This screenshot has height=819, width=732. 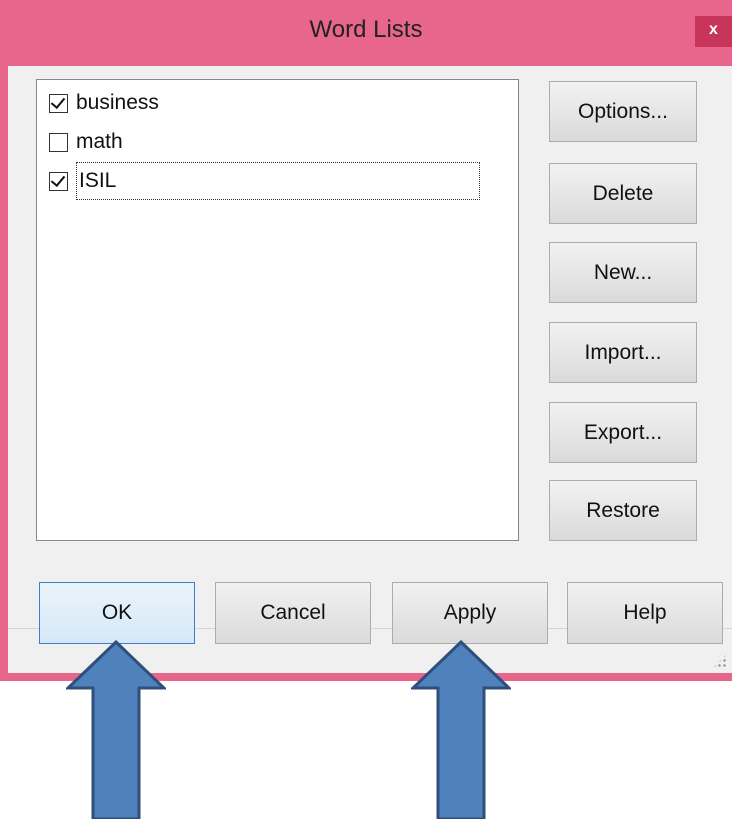 What do you see at coordinates (58, 181) in the screenshot?
I see `checkbox-isil` at bounding box center [58, 181].